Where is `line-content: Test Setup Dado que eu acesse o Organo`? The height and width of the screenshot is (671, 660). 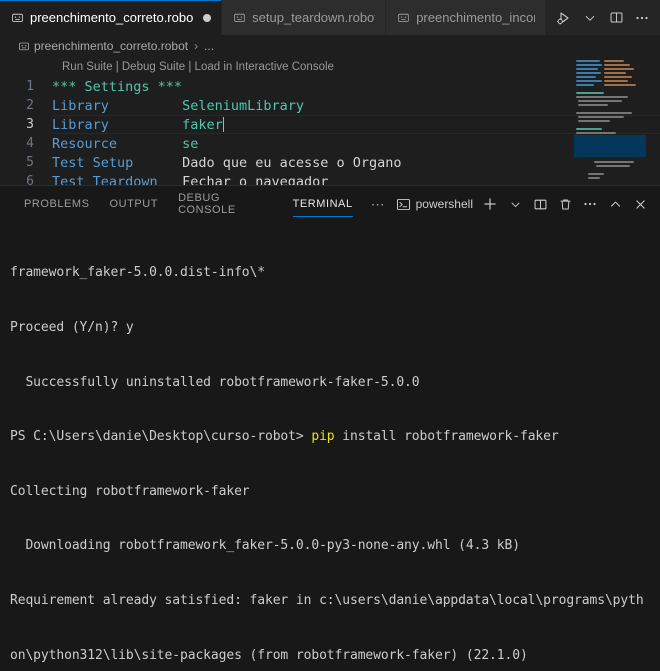
line-content: Test Setup Dado que eu acesse o Organo is located at coordinates (227, 163).